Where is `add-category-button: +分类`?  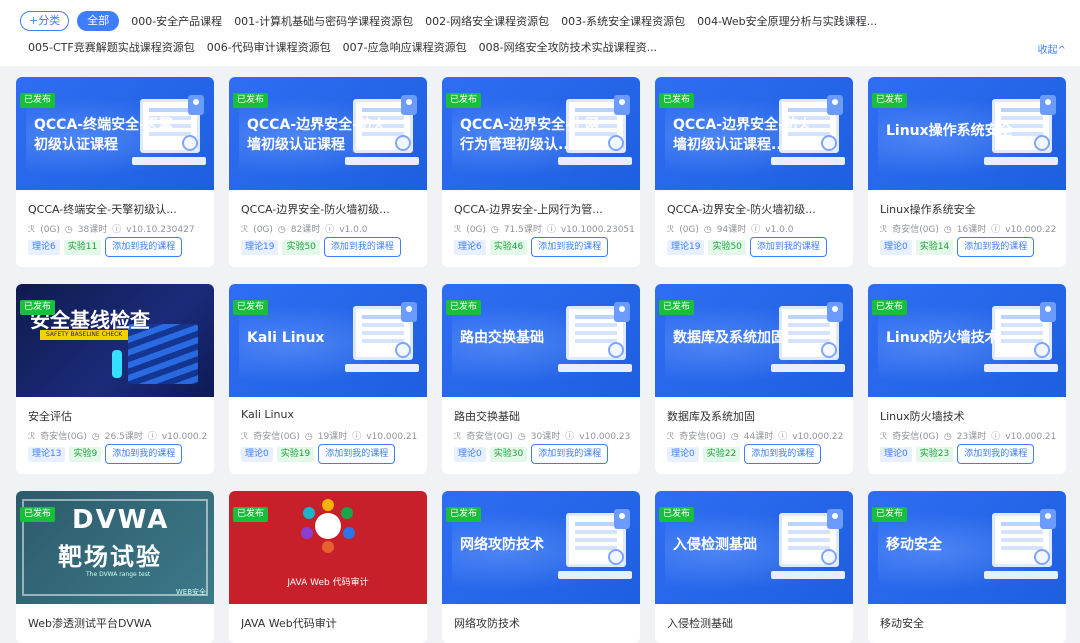
add-category-button: +分类 is located at coordinates (45, 21).